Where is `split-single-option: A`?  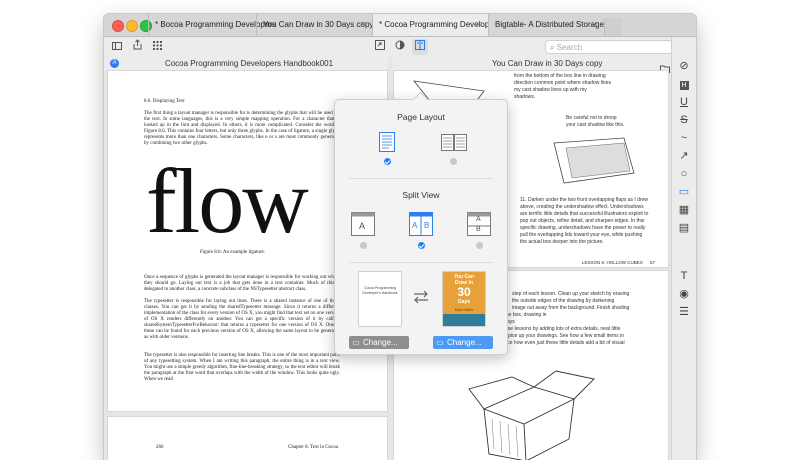 split-single-option: A is located at coordinates (363, 224).